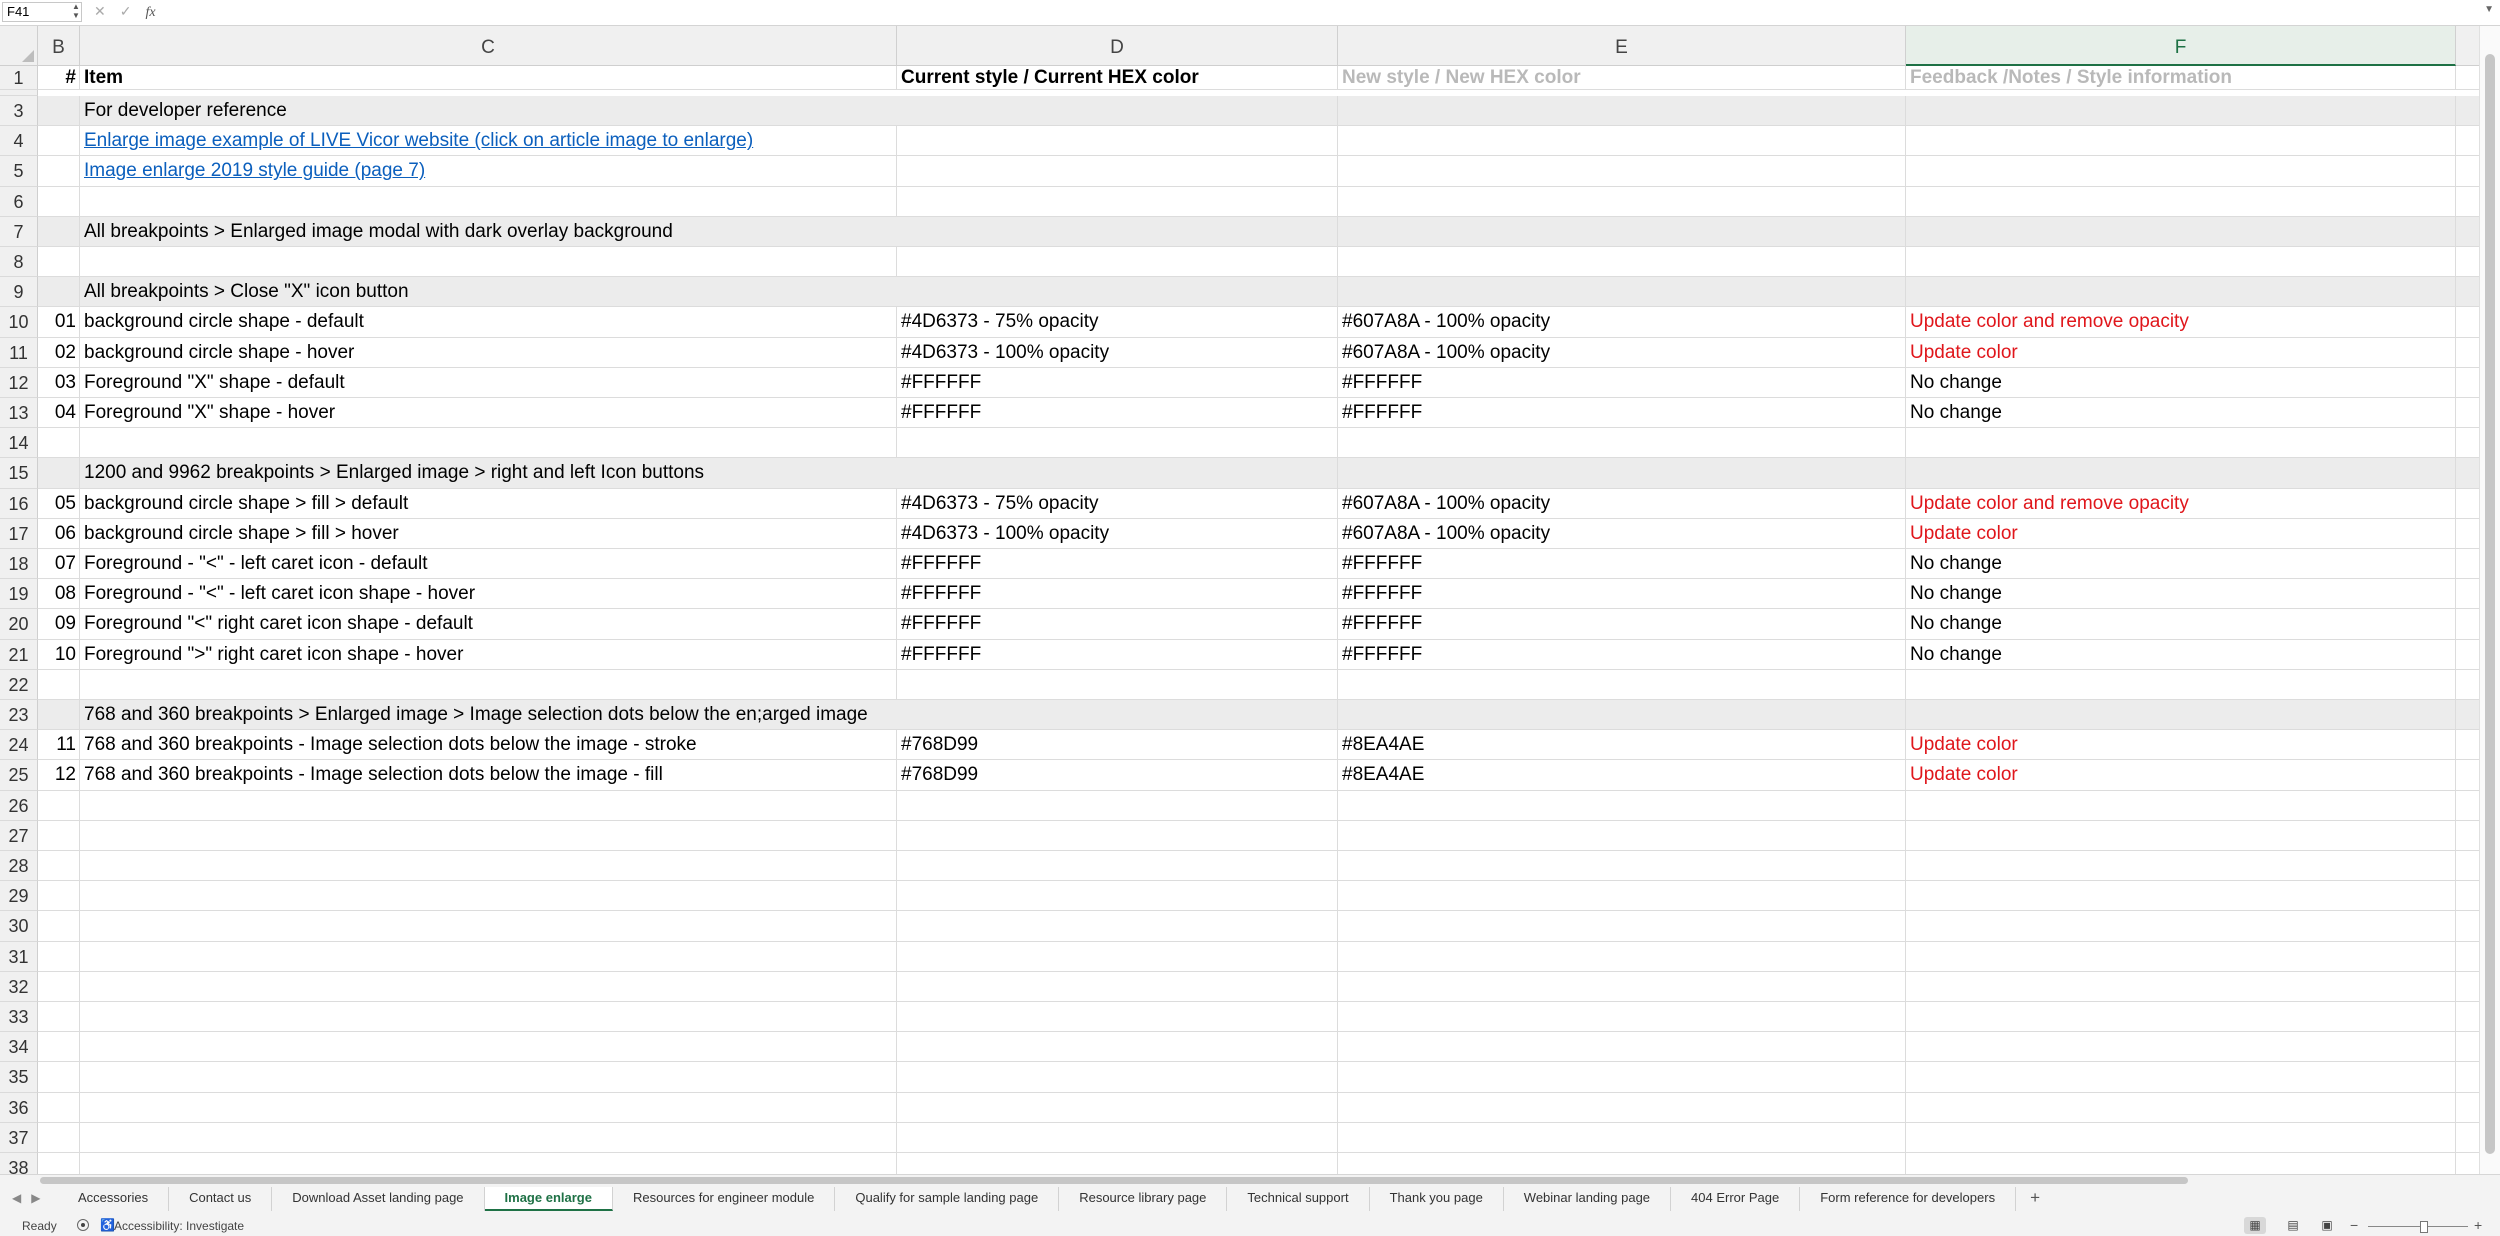 The width and height of the screenshot is (2500, 1236). What do you see at coordinates (1298, 1199) in the screenshot?
I see `sheet-tab: Technical support` at bounding box center [1298, 1199].